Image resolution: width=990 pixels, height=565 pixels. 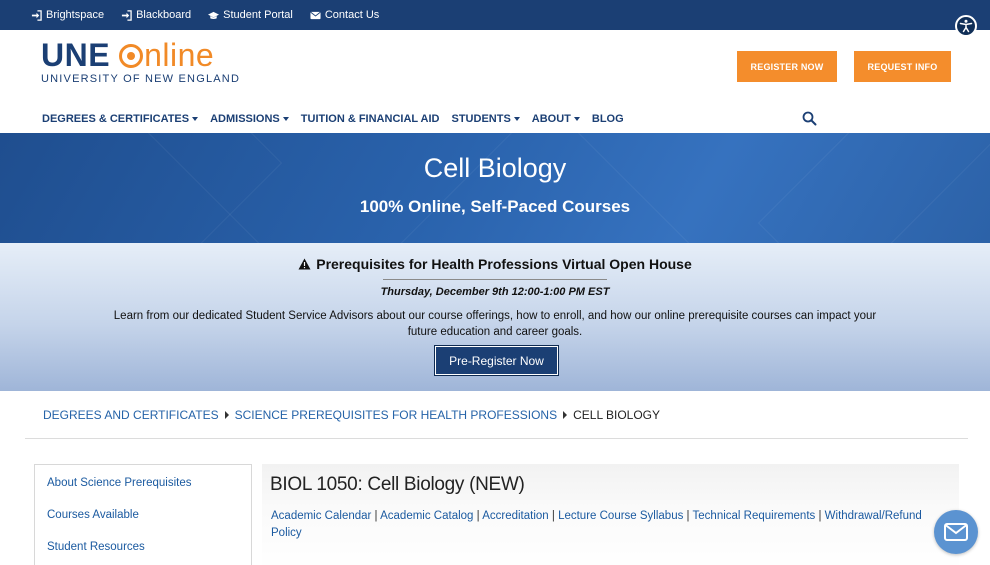 What do you see at coordinates (481, 119) in the screenshot?
I see `nav-label: STUDENTS` at bounding box center [481, 119].